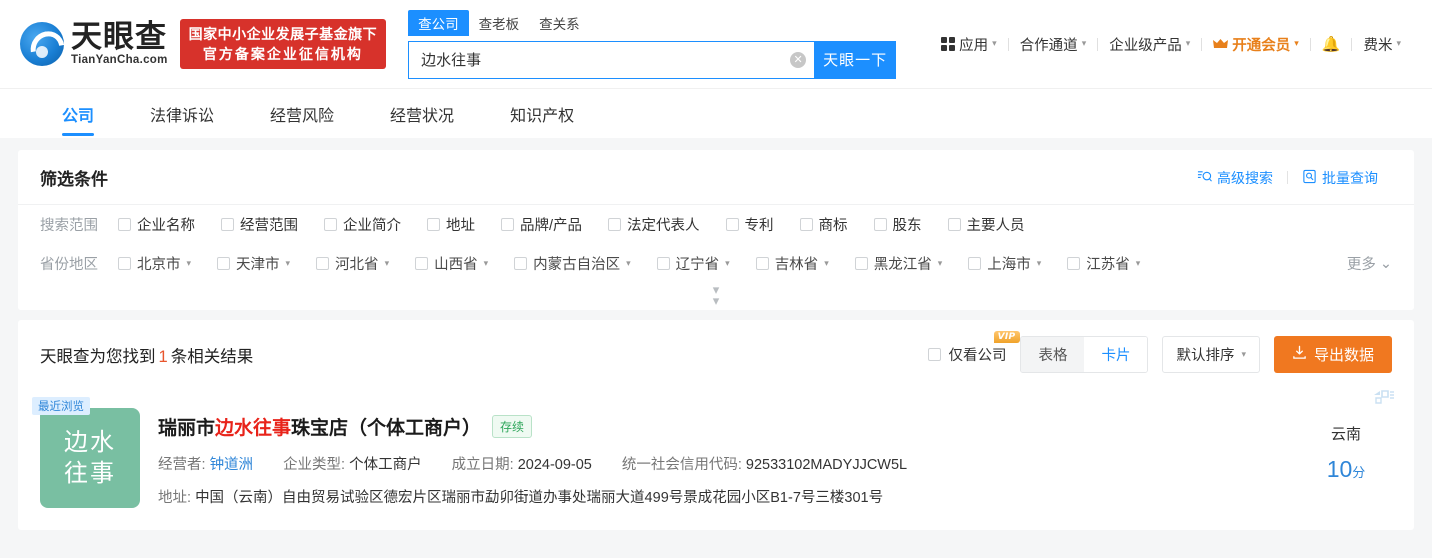 The width and height of the screenshot is (1432, 558). What do you see at coordinates (654, 224) in the screenshot?
I see `filter-scope-legal-rep: 法定代表人` at bounding box center [654, 224].